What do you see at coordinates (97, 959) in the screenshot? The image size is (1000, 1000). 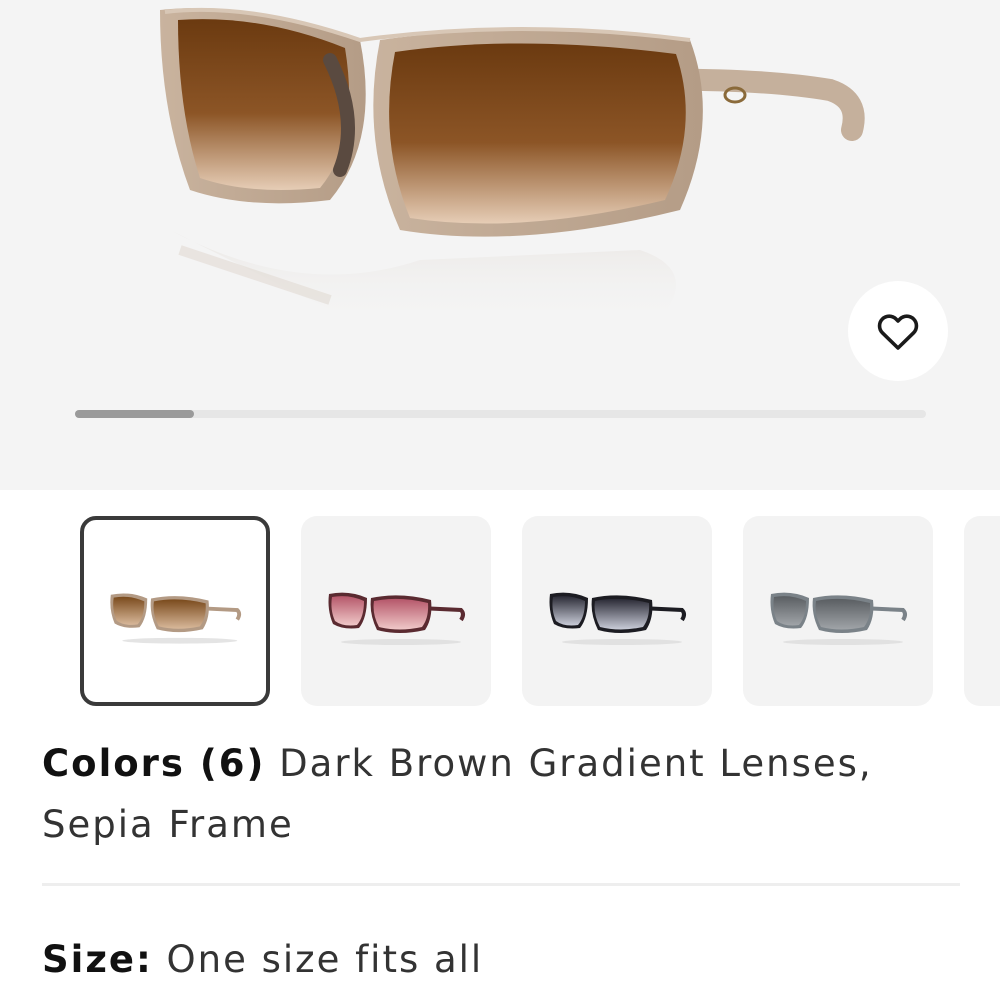 I see `size-label: Size:` at bounding box center [97, 959].